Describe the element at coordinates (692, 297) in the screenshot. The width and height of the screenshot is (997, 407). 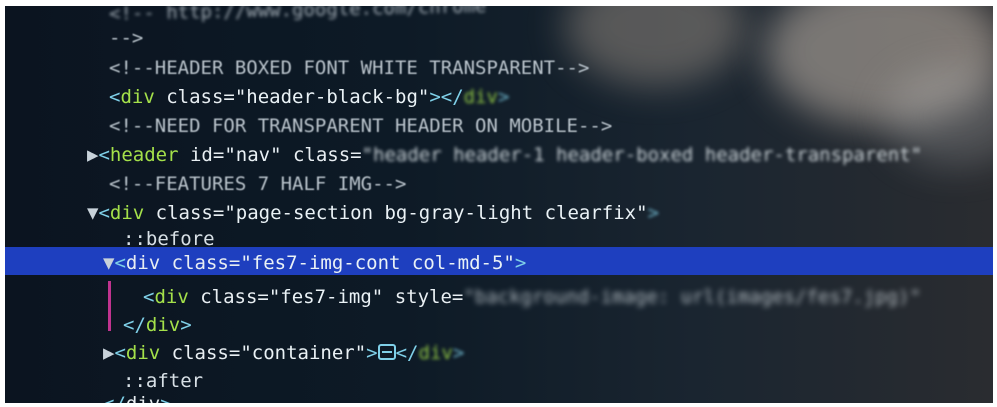
I see `attribute-value: "background-image: url(images/fes7.jpg)"` at that location.